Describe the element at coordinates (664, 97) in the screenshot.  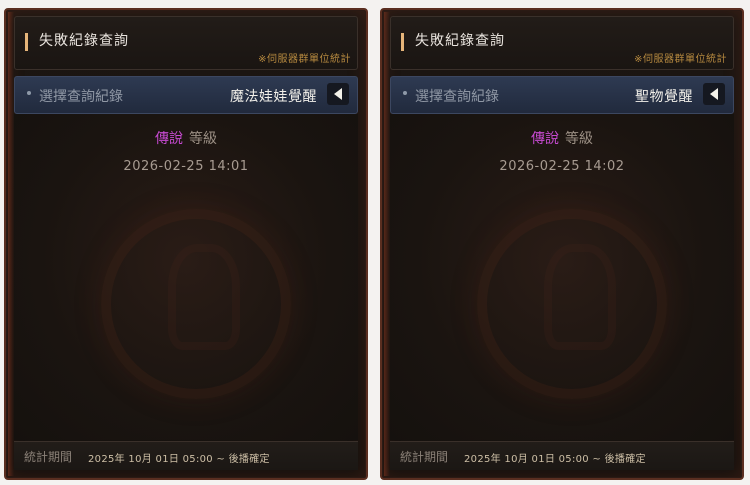
I see `selector-value: 聖物覺醒` at that location.